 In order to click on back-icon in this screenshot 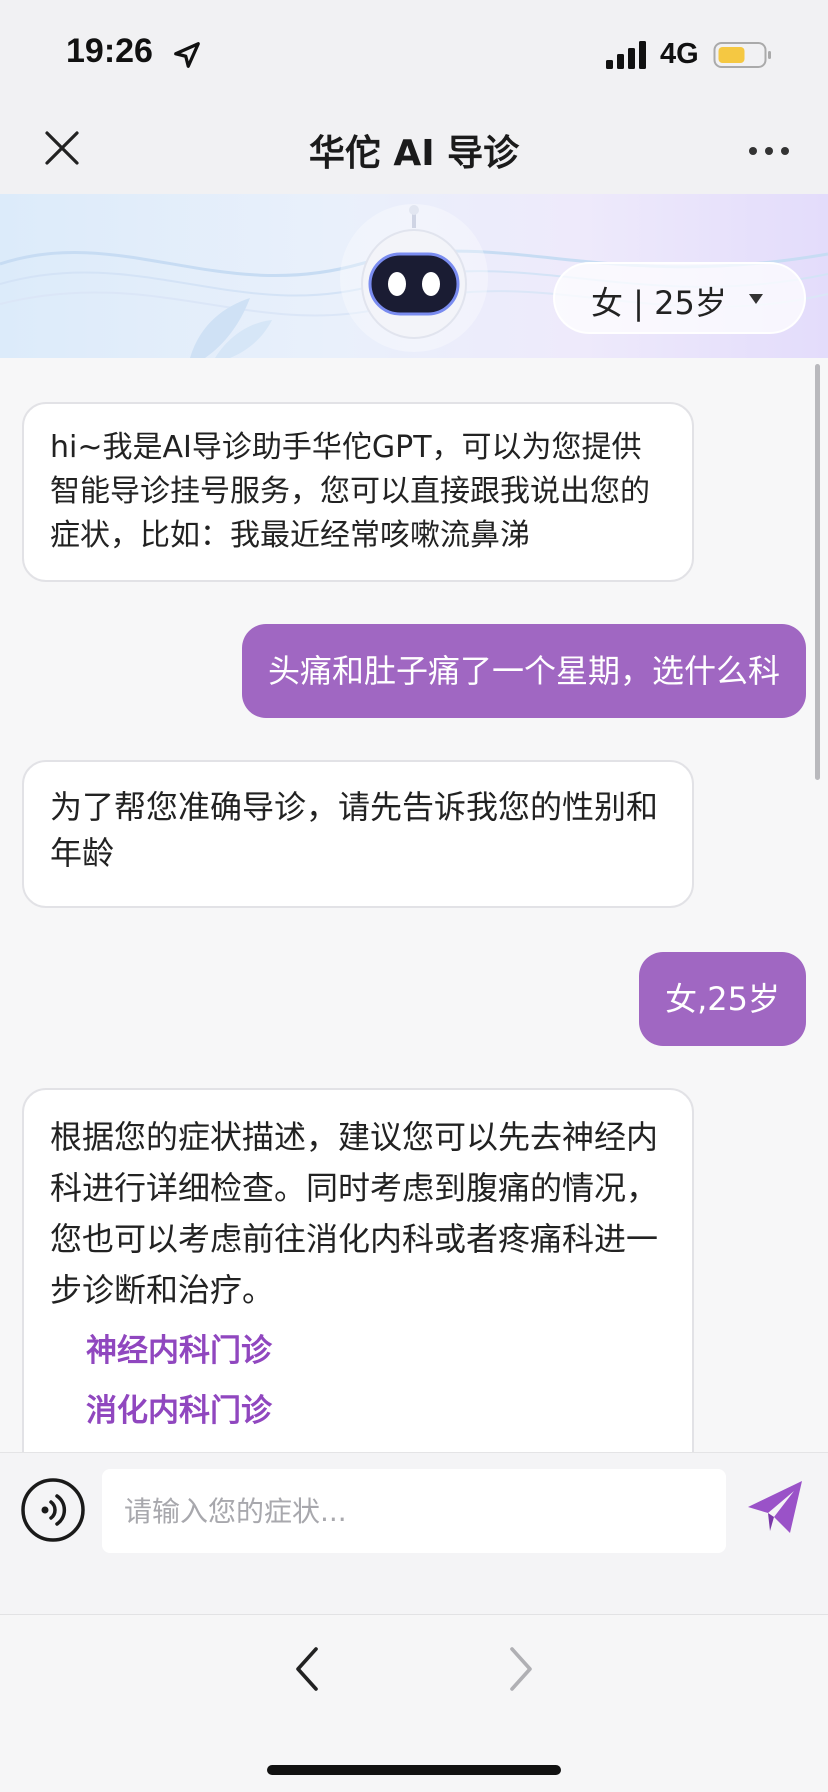, I will do `click(307, 1669)`.